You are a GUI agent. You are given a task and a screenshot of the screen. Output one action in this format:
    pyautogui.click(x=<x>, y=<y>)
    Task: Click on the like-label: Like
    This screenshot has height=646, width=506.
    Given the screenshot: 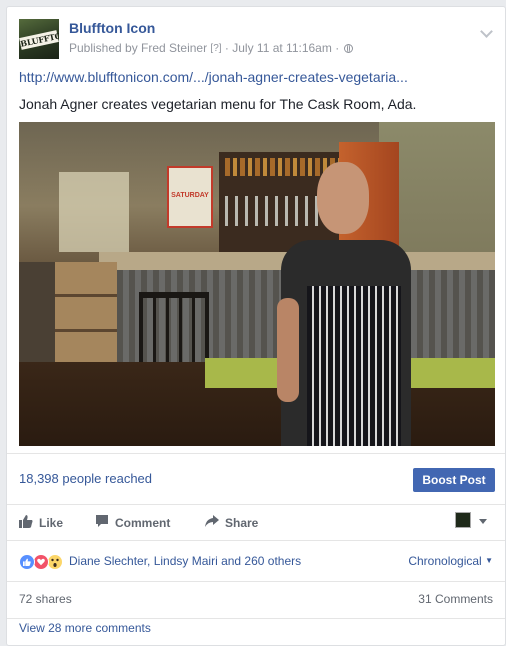 What is the action you would take?
    pyautogui.click(x=51, y=523)
    